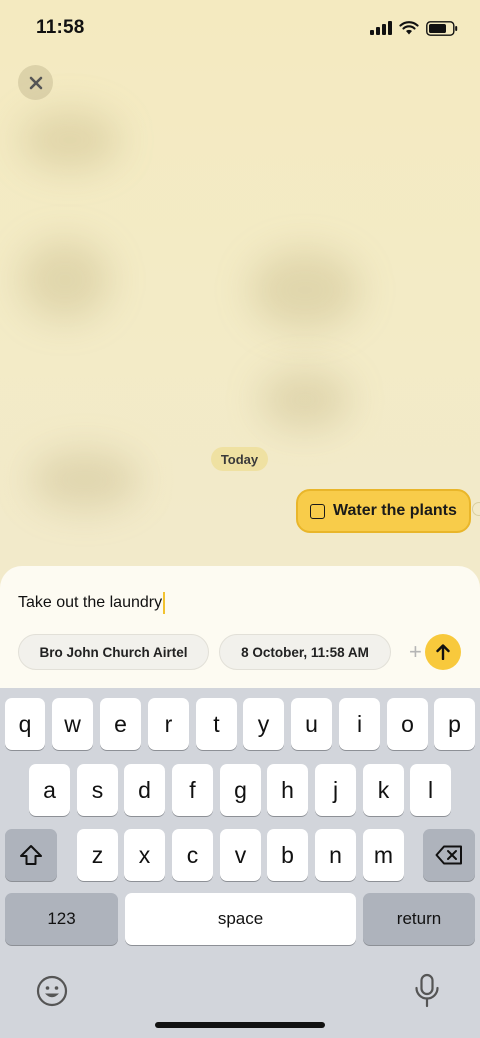 The image size is (480, 1038). Describe the element at coordinates (52, 991) in the screenshot. I see `emoji-icon` at that location.